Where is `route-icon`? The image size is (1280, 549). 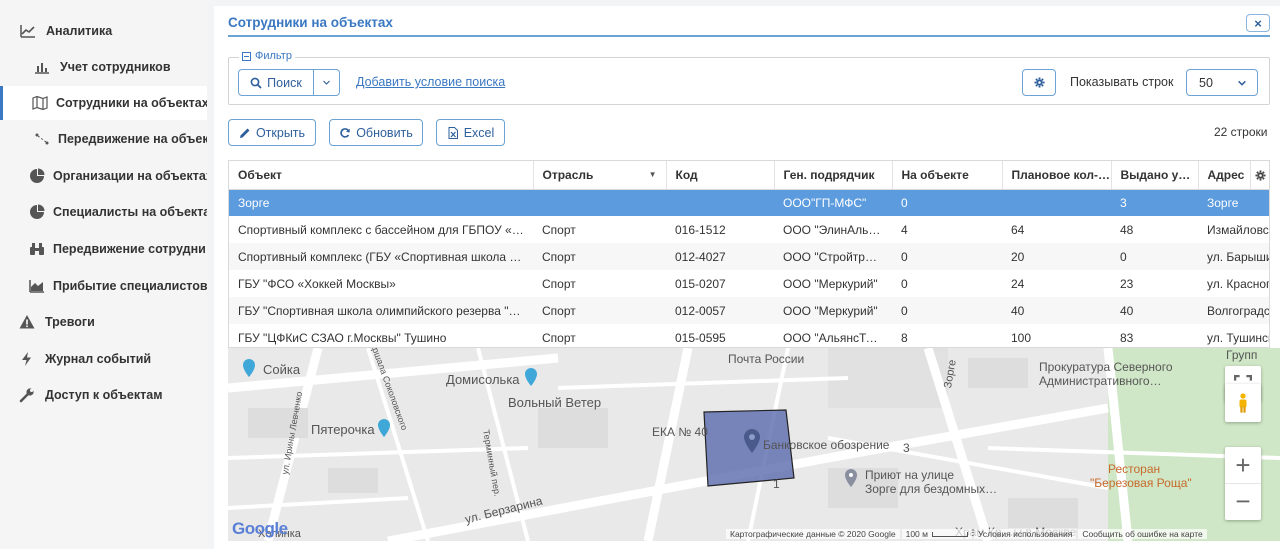 route-icon is located at coordinates (42, 139).